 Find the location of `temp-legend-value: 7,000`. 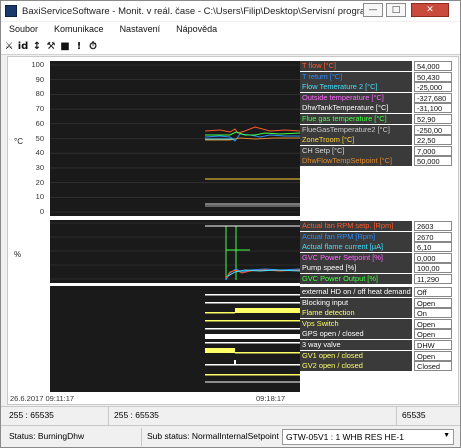

temp-legend-value: 7,000 is located at coordinates (433, 150).